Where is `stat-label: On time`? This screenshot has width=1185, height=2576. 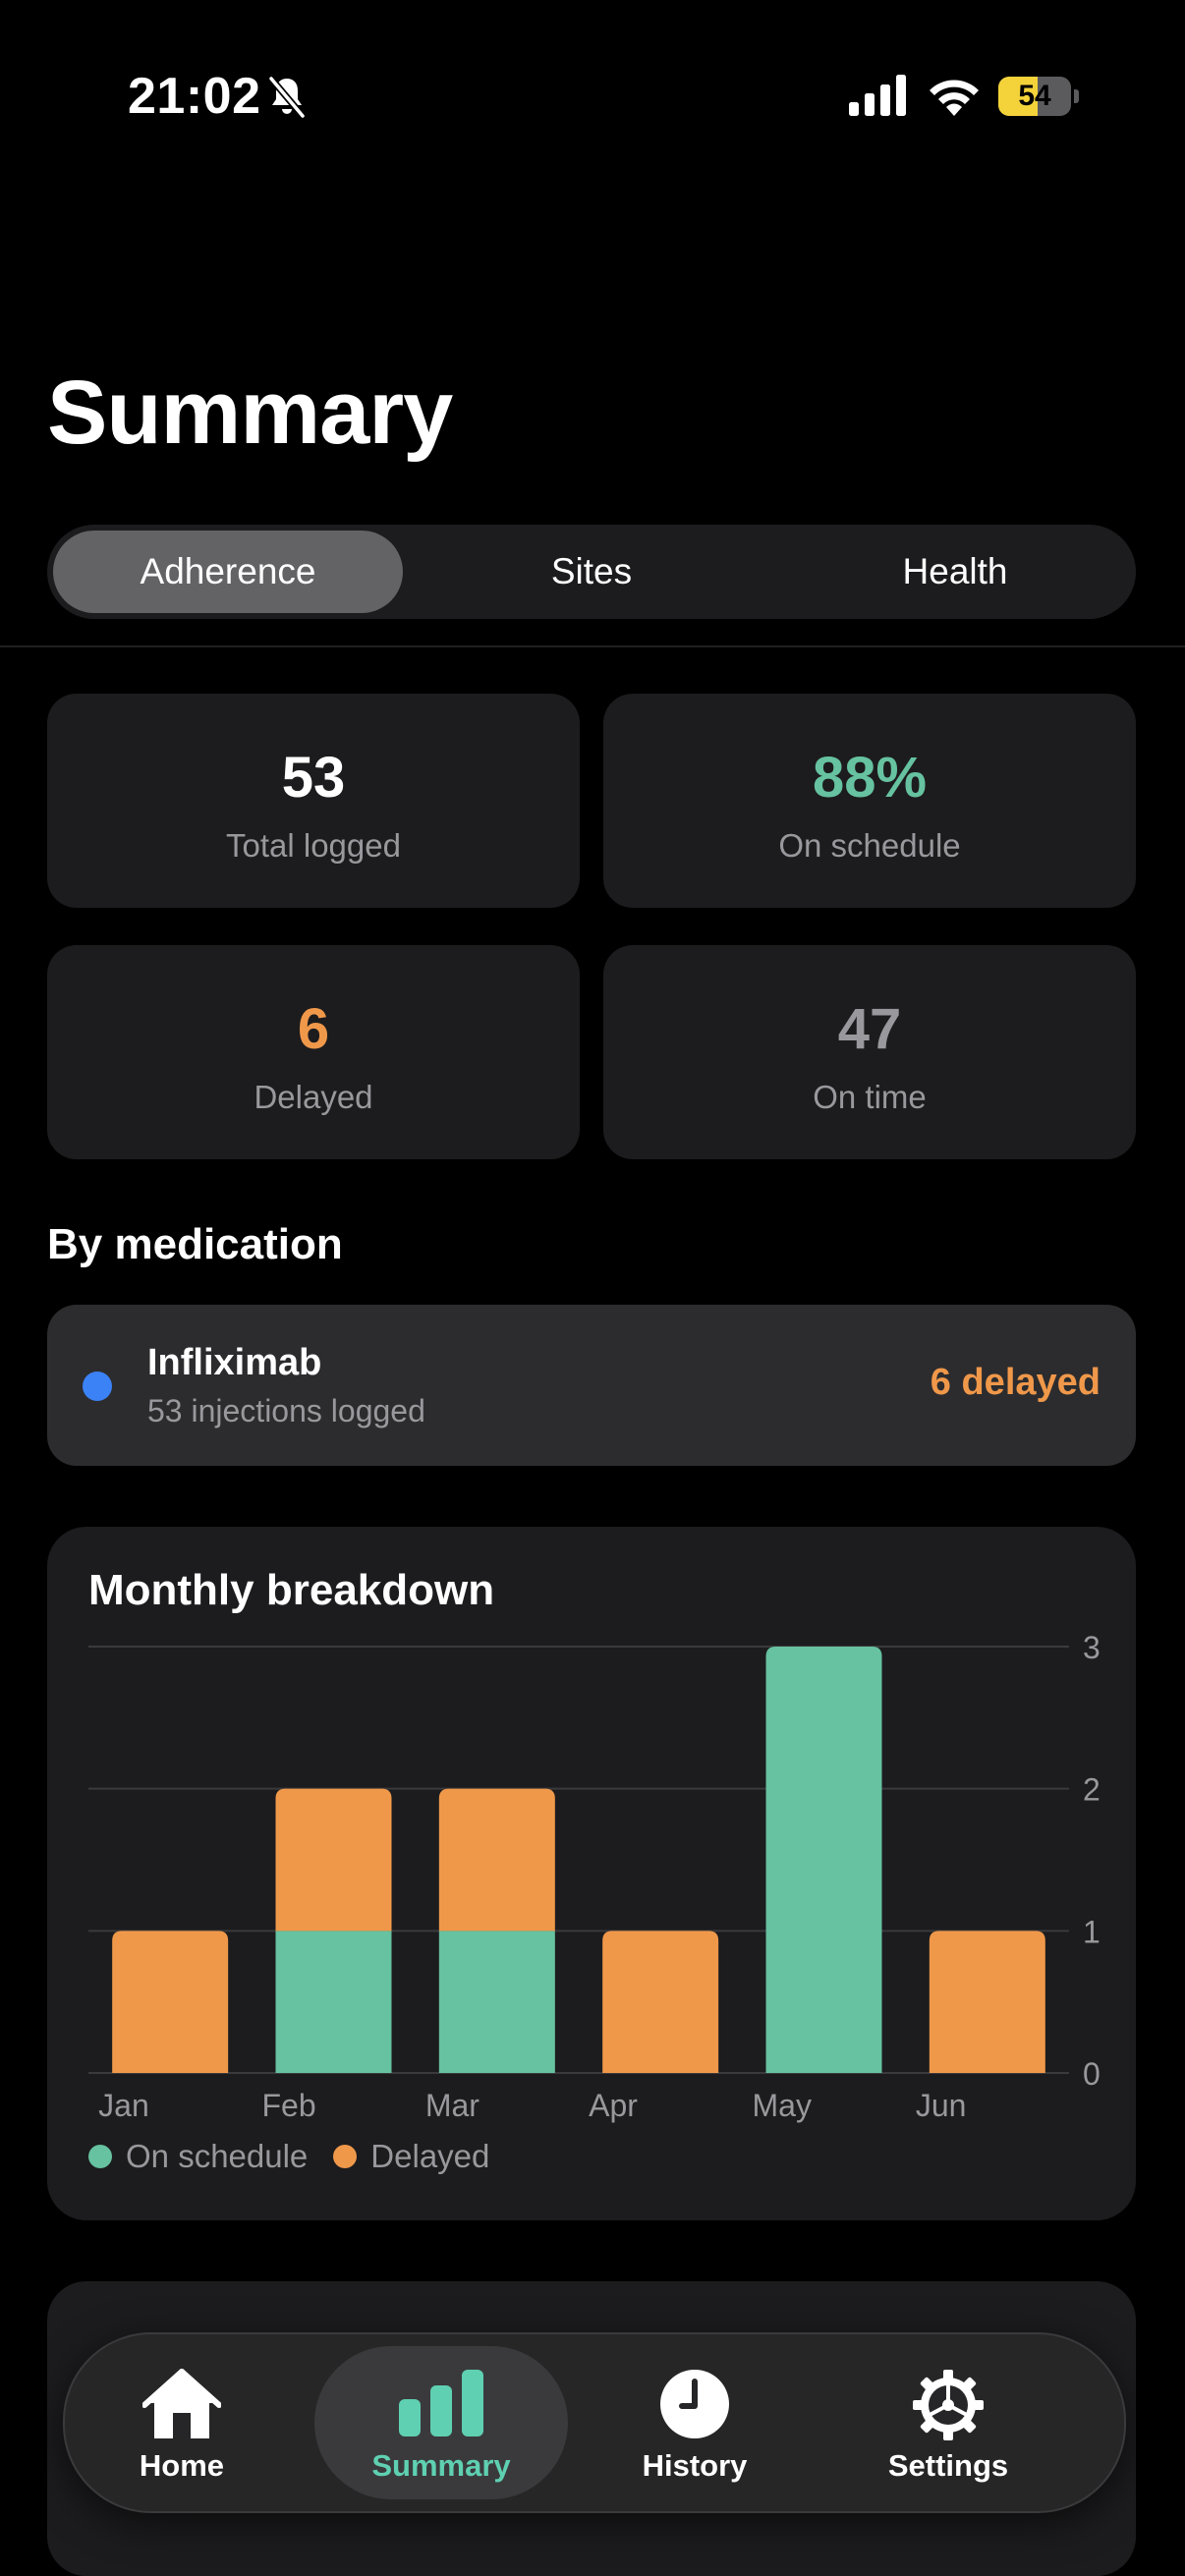 stat-label: On time is located at coordinates (870, 1097).